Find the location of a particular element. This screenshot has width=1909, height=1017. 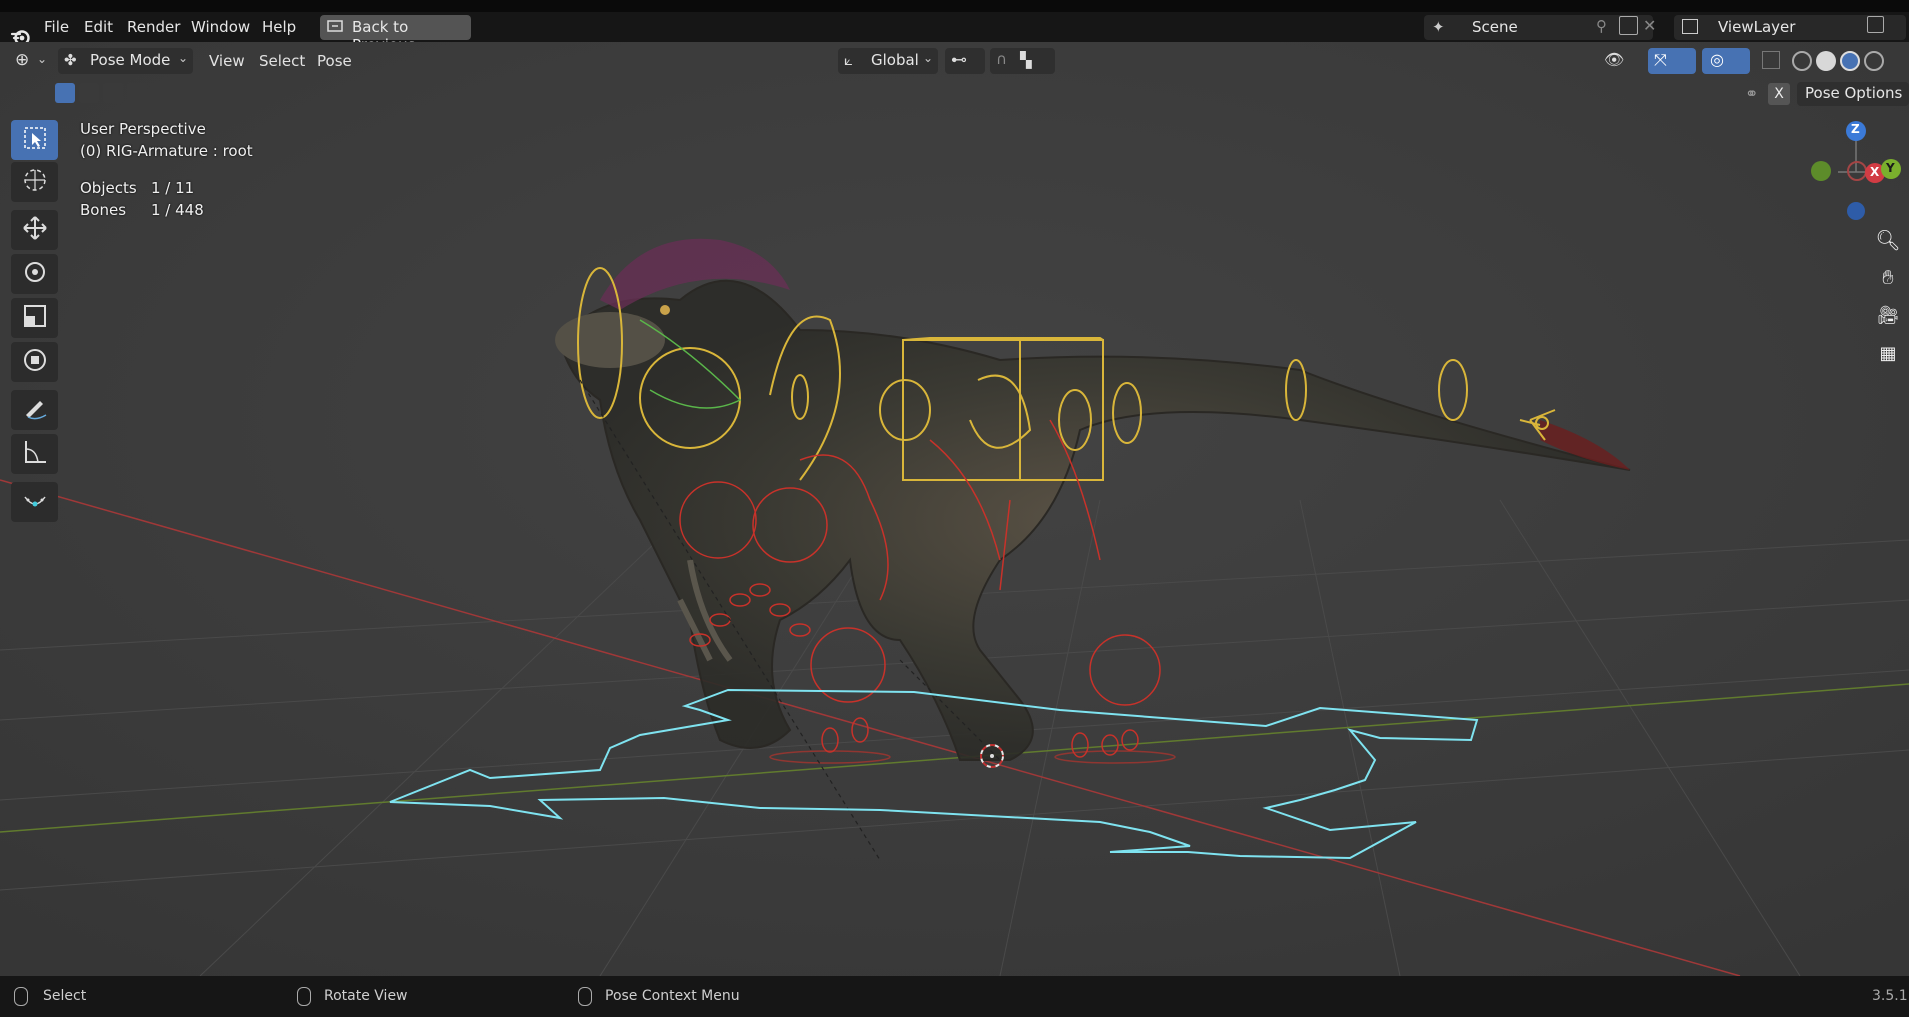

select-extend-icon is located at coordinates (89, 93).